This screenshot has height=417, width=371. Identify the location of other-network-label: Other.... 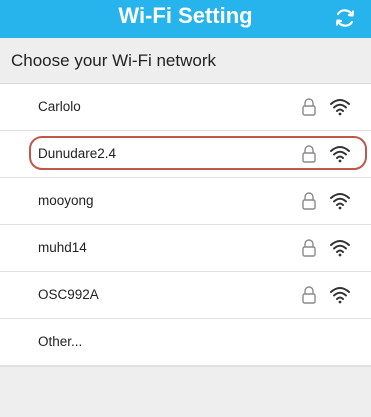
(60, 341).